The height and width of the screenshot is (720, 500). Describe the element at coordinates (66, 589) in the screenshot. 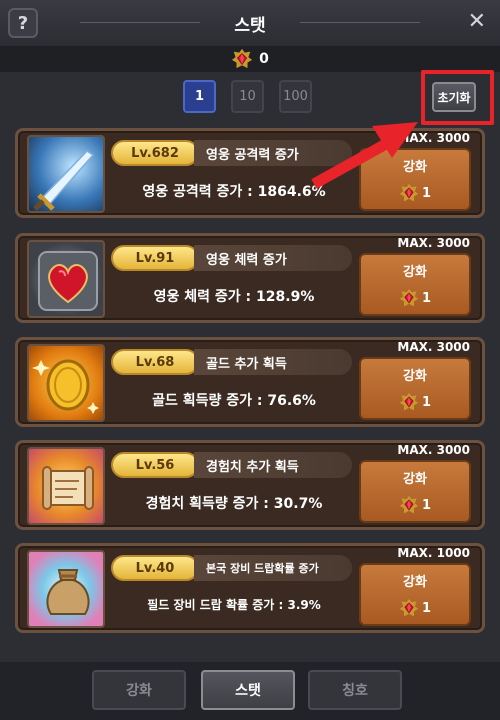

I see `loot-bag-icon` at that location.